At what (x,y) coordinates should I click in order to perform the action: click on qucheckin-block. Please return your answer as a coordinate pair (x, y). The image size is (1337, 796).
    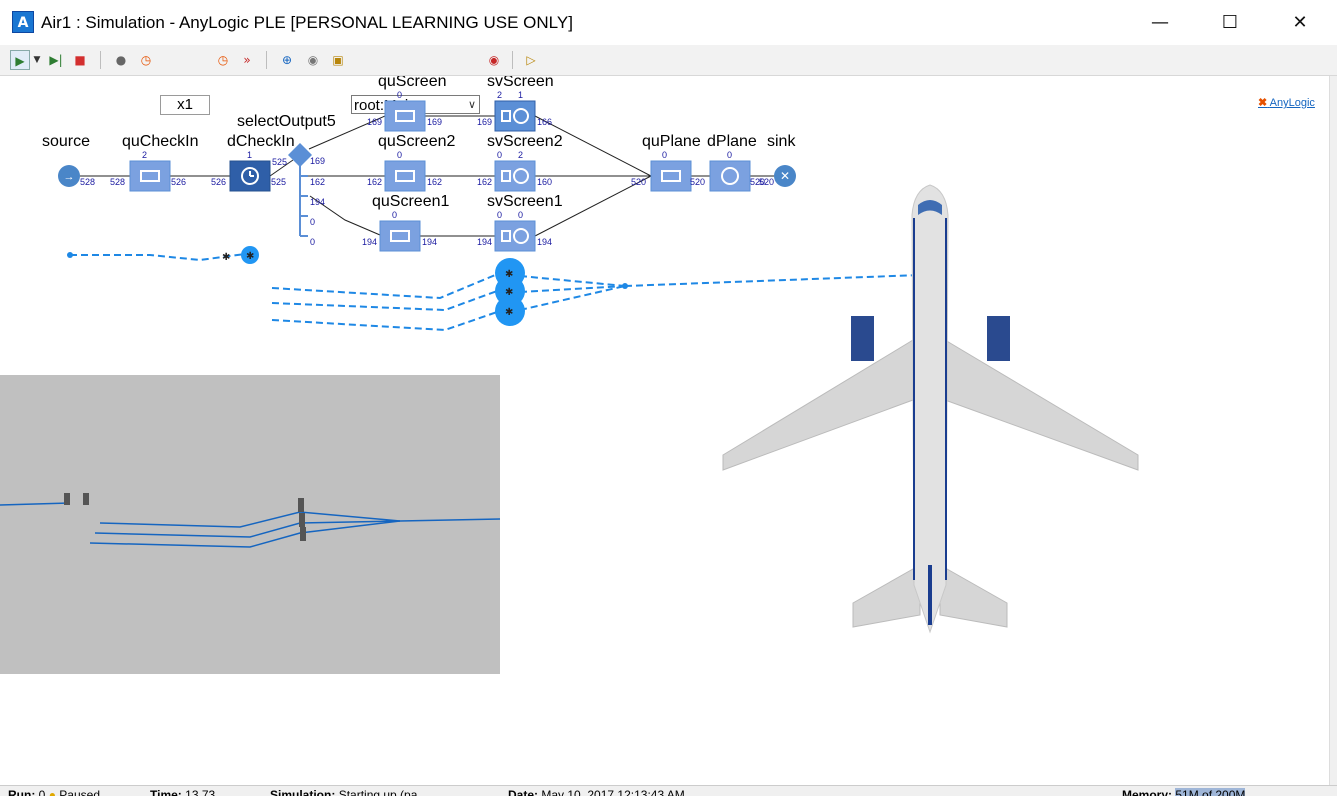
    Looking at the image, I should click on (150, 176).